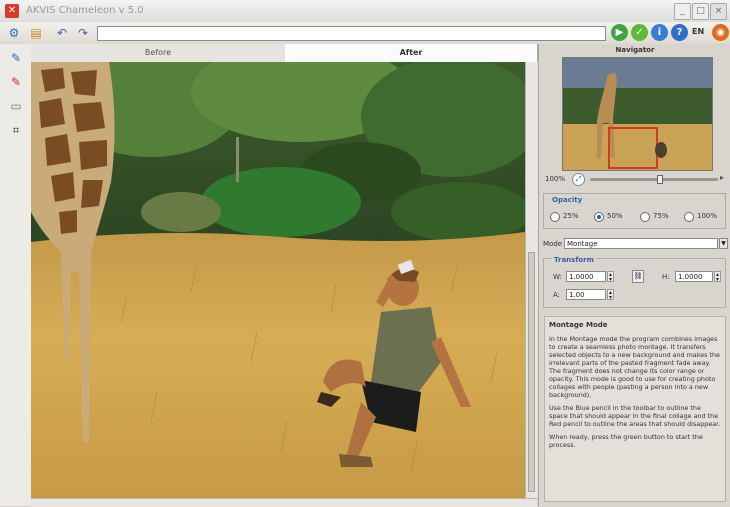 This screenshot has width=730, height=507. What do you see at coordinates (571, 216) in the screenshot?
I see `opacity-25-label: 25%` at bounding box center [571, 216].